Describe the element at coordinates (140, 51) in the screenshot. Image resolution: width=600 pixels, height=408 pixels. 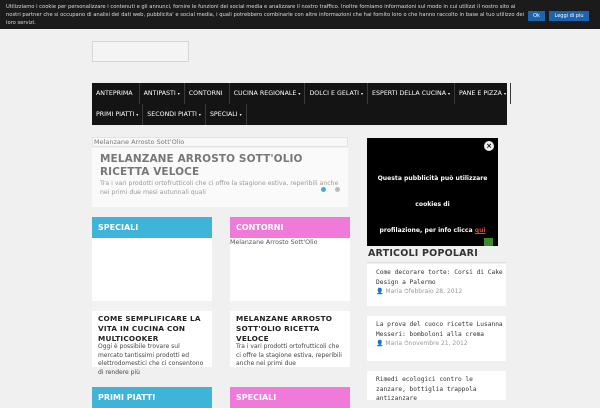
I see `site-logo` at that location.